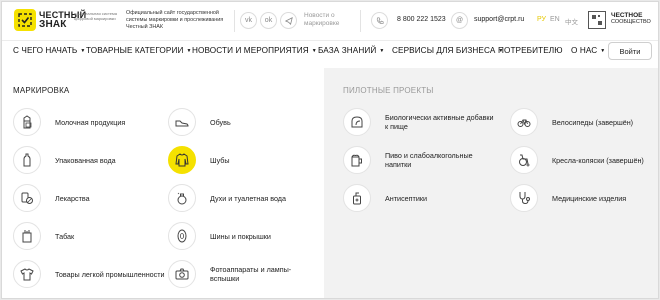 This screenshot has width=660, height=300. What do you see at coordinates (357, 198) in the screenshot?
I see `antiseptic-icon` at bounding box center [357, 198].